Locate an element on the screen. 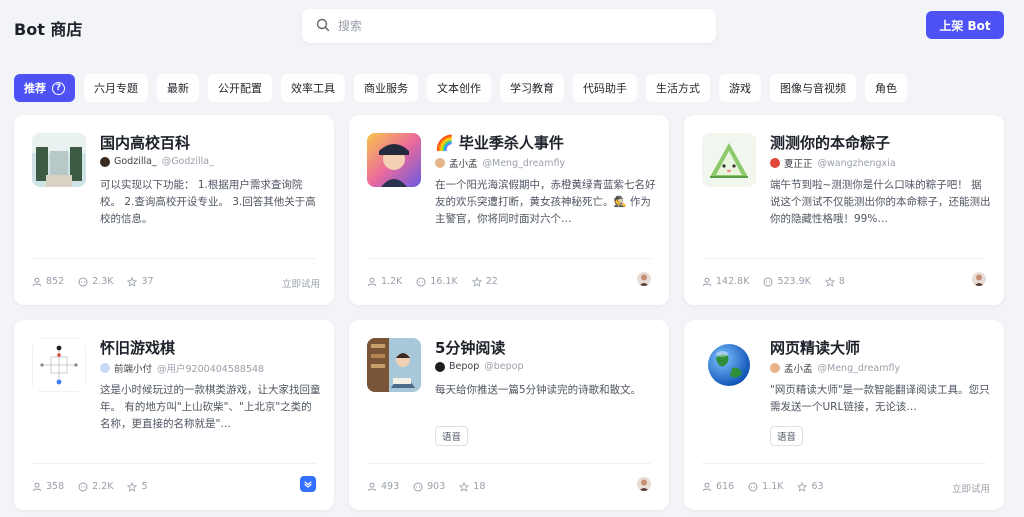 The height and width of the screenshot is (517, 1024). stars-count: 63 is located at coordinates (817, 486).